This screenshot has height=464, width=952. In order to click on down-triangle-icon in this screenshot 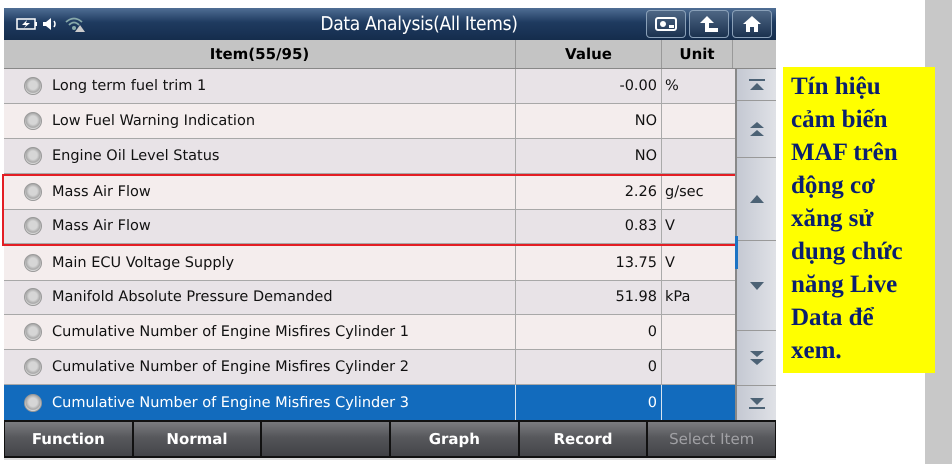, I will do `click(756, 285)`.